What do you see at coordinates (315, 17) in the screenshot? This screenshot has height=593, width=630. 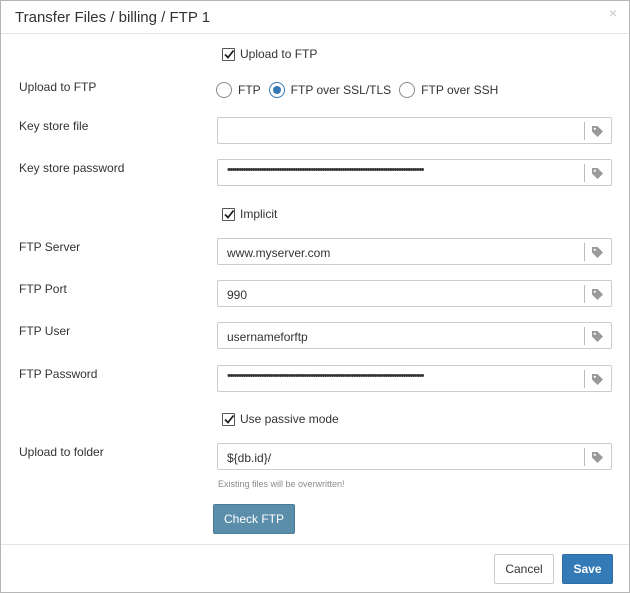 I see `dialog-header: Transfer Files / billing / FTP 1 ×` at bounding box center [315, 17].